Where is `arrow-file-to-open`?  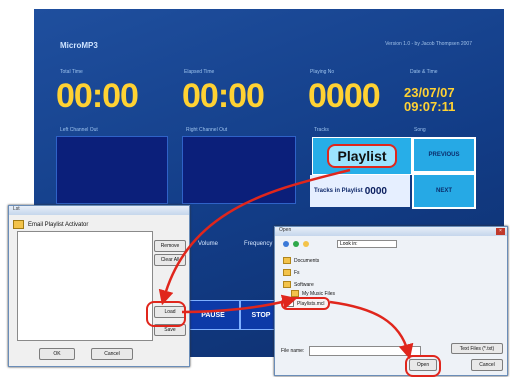
arrow-file-to-open is located at coordinates (371, 330).